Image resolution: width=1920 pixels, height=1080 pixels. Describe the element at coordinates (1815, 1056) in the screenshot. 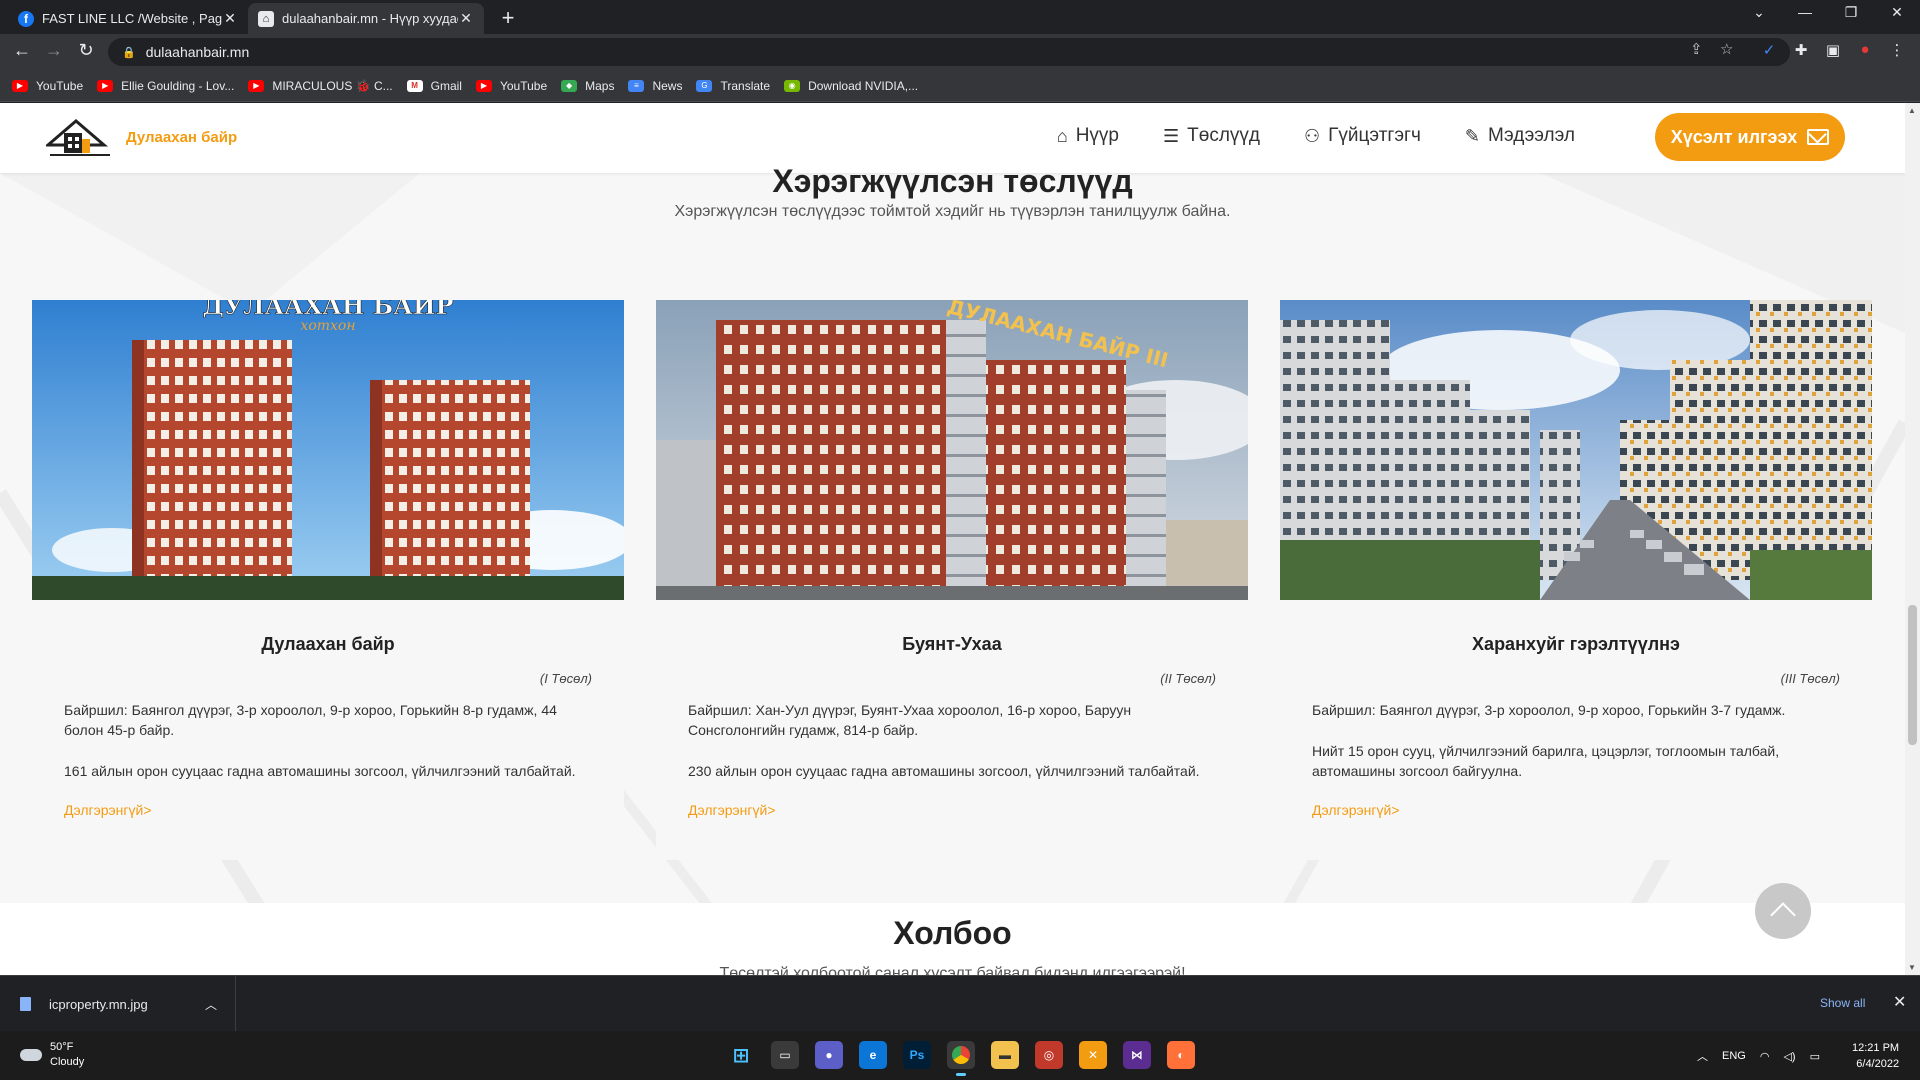

I see `battery-icon: ▭` at that location.